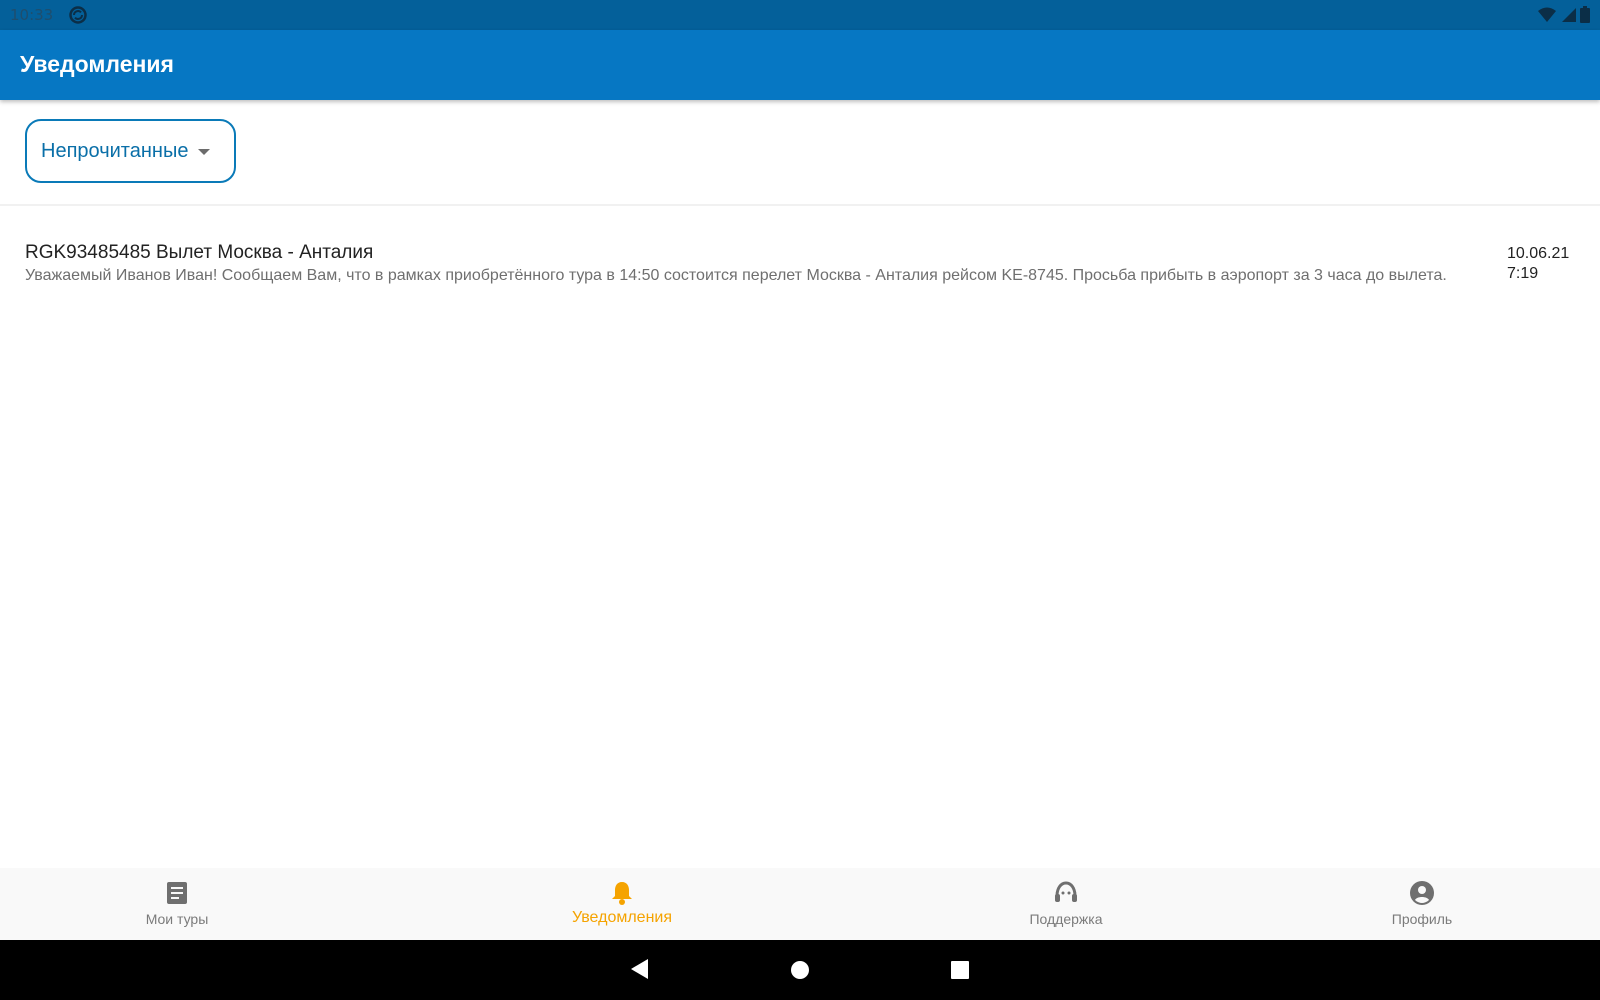 Image resolution: width=1600 pixels, height=1000 pixels. What do you see at coordinates (800, 904) in the screenshot?
I see `bottom-navigation: Мои туры Уведомления Поддержка Профиль` at bounding box center [800, 904].